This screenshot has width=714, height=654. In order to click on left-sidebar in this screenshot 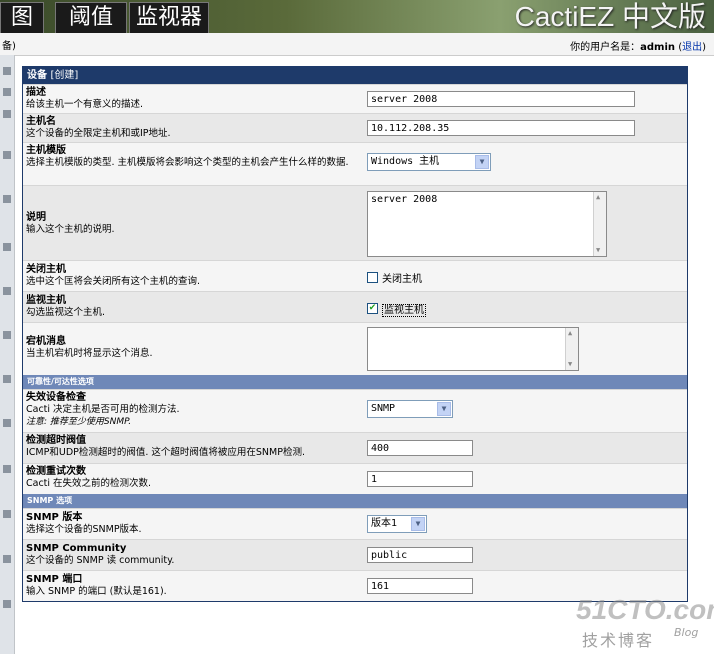, I will do `click(7, 354)`.